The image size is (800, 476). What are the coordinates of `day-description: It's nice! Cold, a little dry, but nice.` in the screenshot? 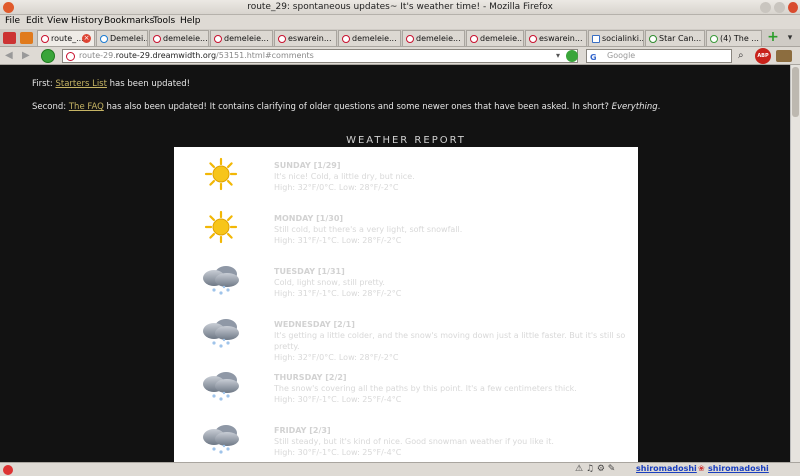 It's located at (344, 176).